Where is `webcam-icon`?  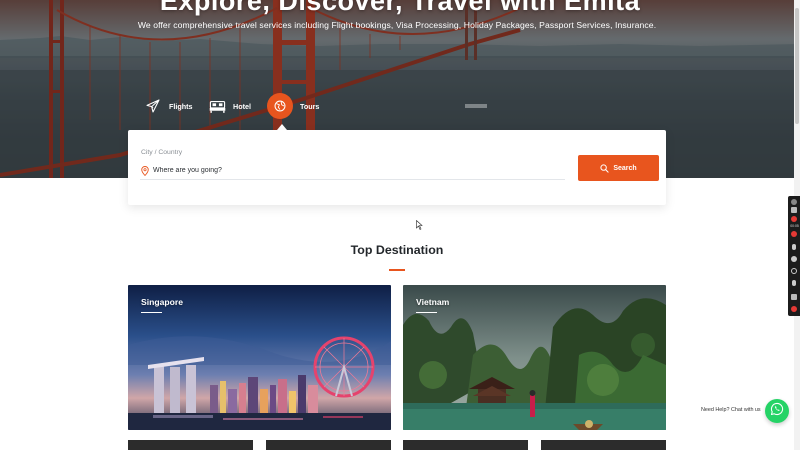
webcam-icon is located at coordinates (794, 271).